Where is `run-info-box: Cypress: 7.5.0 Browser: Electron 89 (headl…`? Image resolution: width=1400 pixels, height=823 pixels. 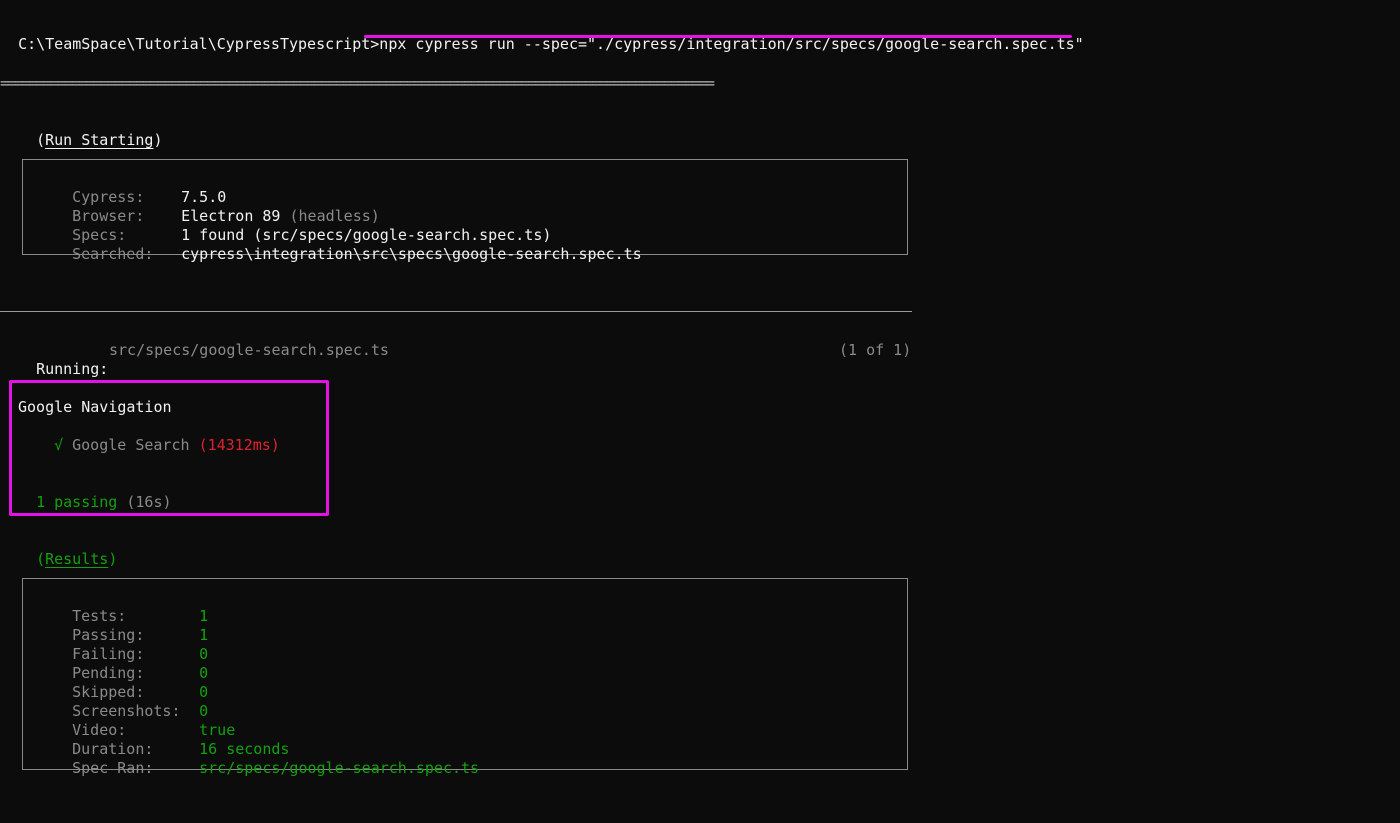 run-info-box: Cypress: 7.5.0 Browser: Electron 89 (headl… is located at coordinates (465, 211).